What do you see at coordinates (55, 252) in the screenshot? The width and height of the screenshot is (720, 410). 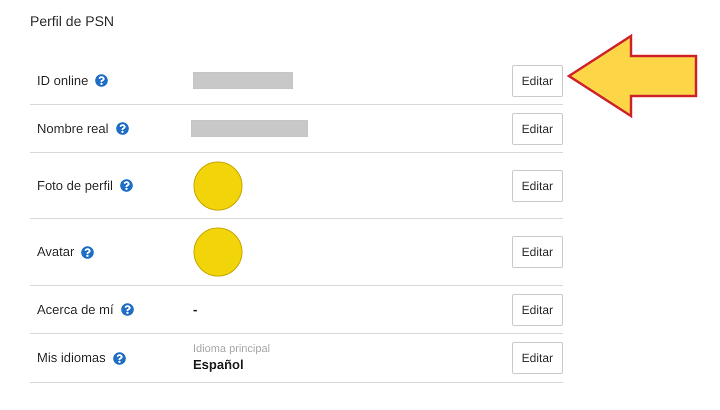 I see `field-label: Avatar` at bounding box center [55, 252].